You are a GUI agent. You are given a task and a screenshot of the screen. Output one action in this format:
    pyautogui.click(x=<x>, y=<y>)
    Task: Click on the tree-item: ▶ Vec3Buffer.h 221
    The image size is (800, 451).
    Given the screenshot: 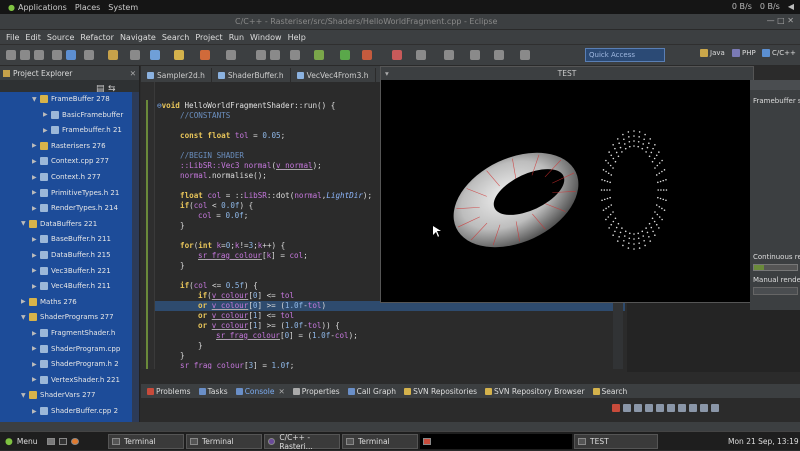 What is the action you would take?
    pyautogui.click(x=86, y=271)
    